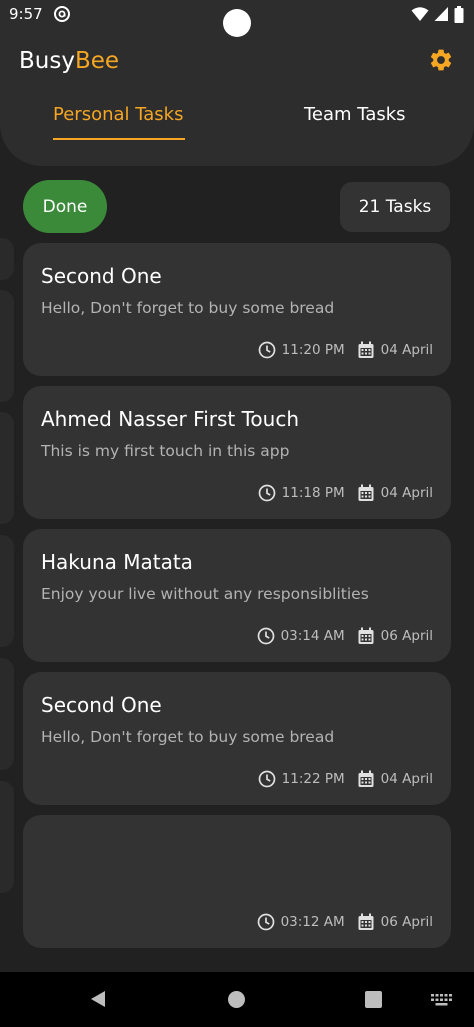 The height and width of the screenshot is (1027, 474). What do you see at coordinates (62, 14) in the screenshot?
I see `at-sign-icon` at bounding box center [62, 14].